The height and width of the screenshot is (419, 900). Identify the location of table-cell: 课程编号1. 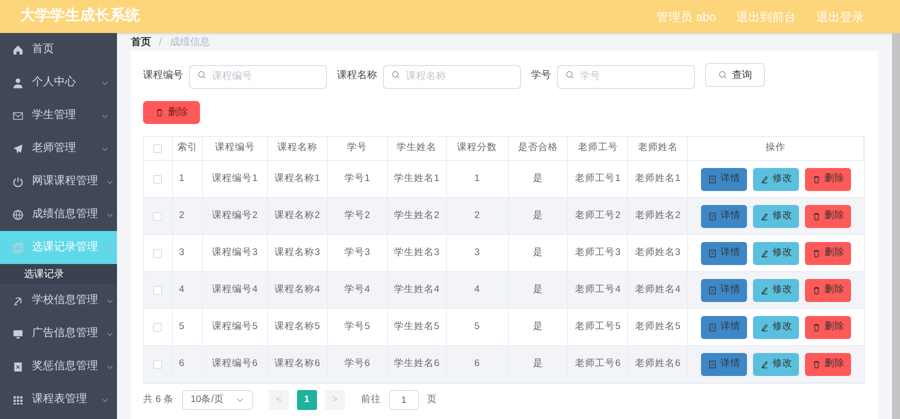
(235, 179).